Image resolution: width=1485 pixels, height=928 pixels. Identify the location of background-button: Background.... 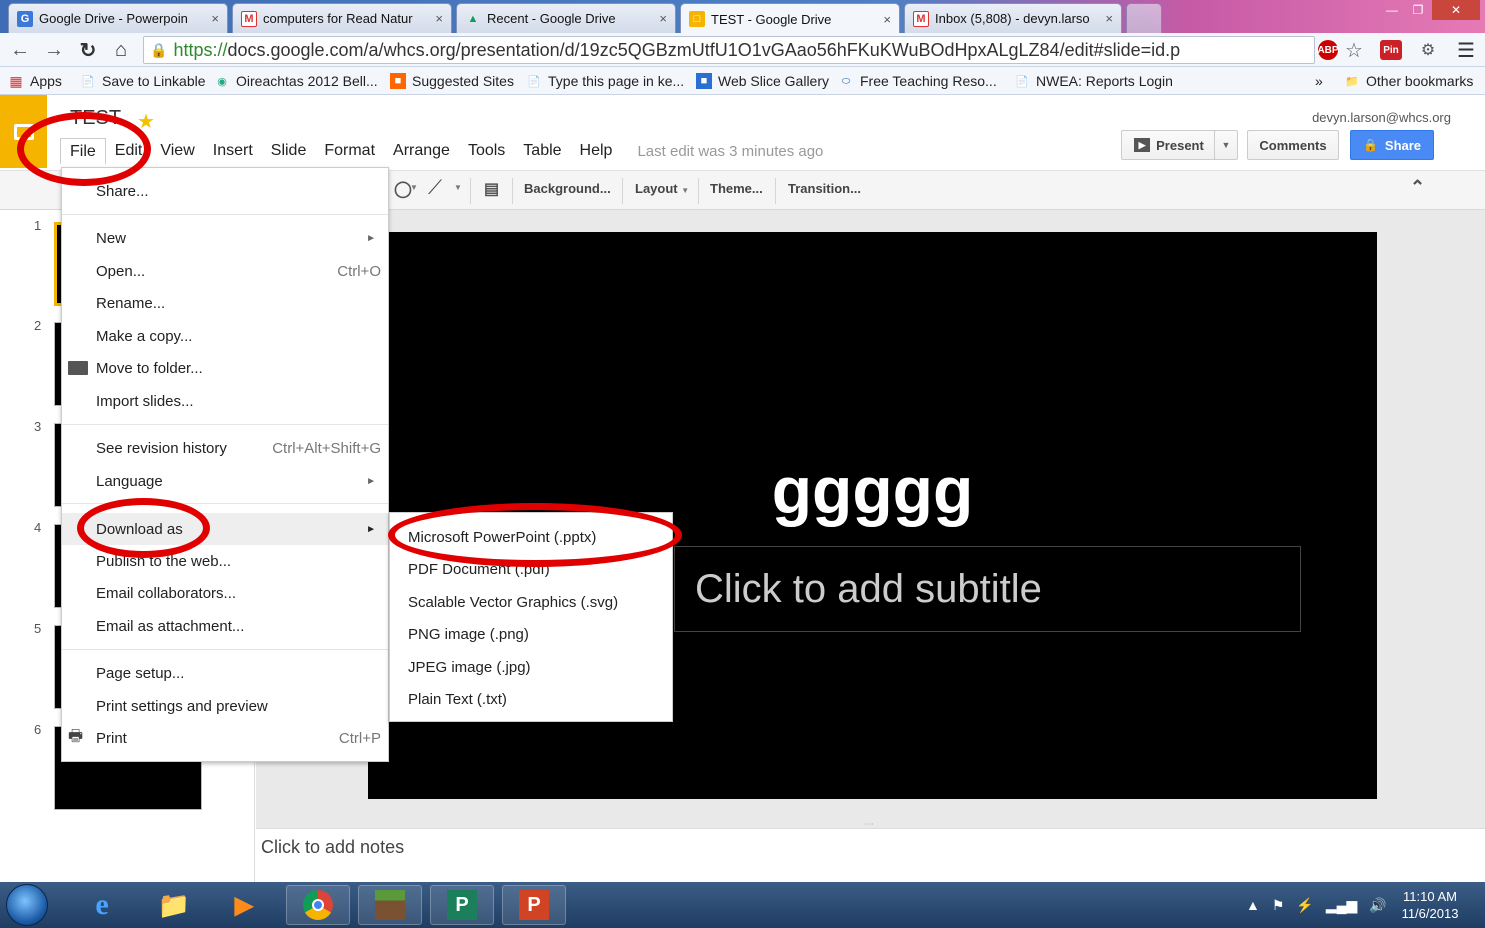
(567, 188).